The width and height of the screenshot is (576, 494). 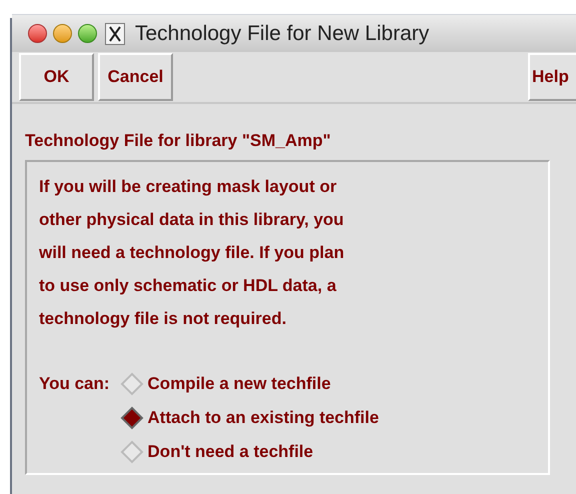 I want to click on dialog-button: Cancel, so click(x=135, y=77).